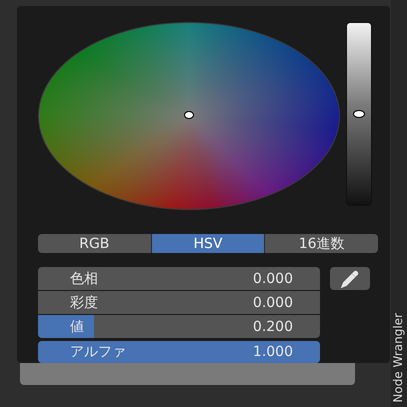  I want to click on mode-tab: RGB, so click(94, 243).